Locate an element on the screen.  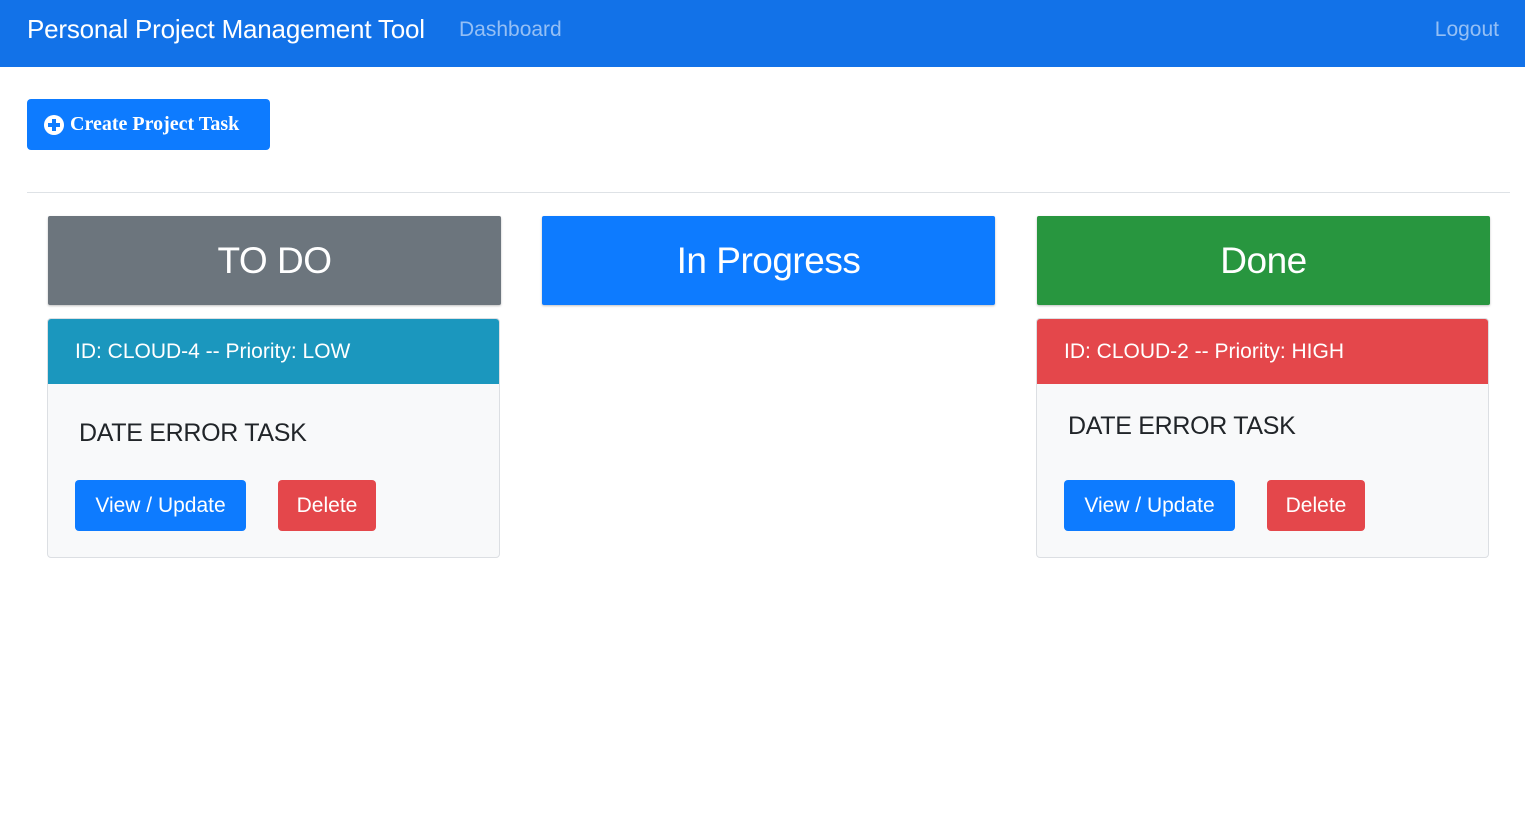
nav-dashboard-link: Dashboard is located at coordinates (510, 30).